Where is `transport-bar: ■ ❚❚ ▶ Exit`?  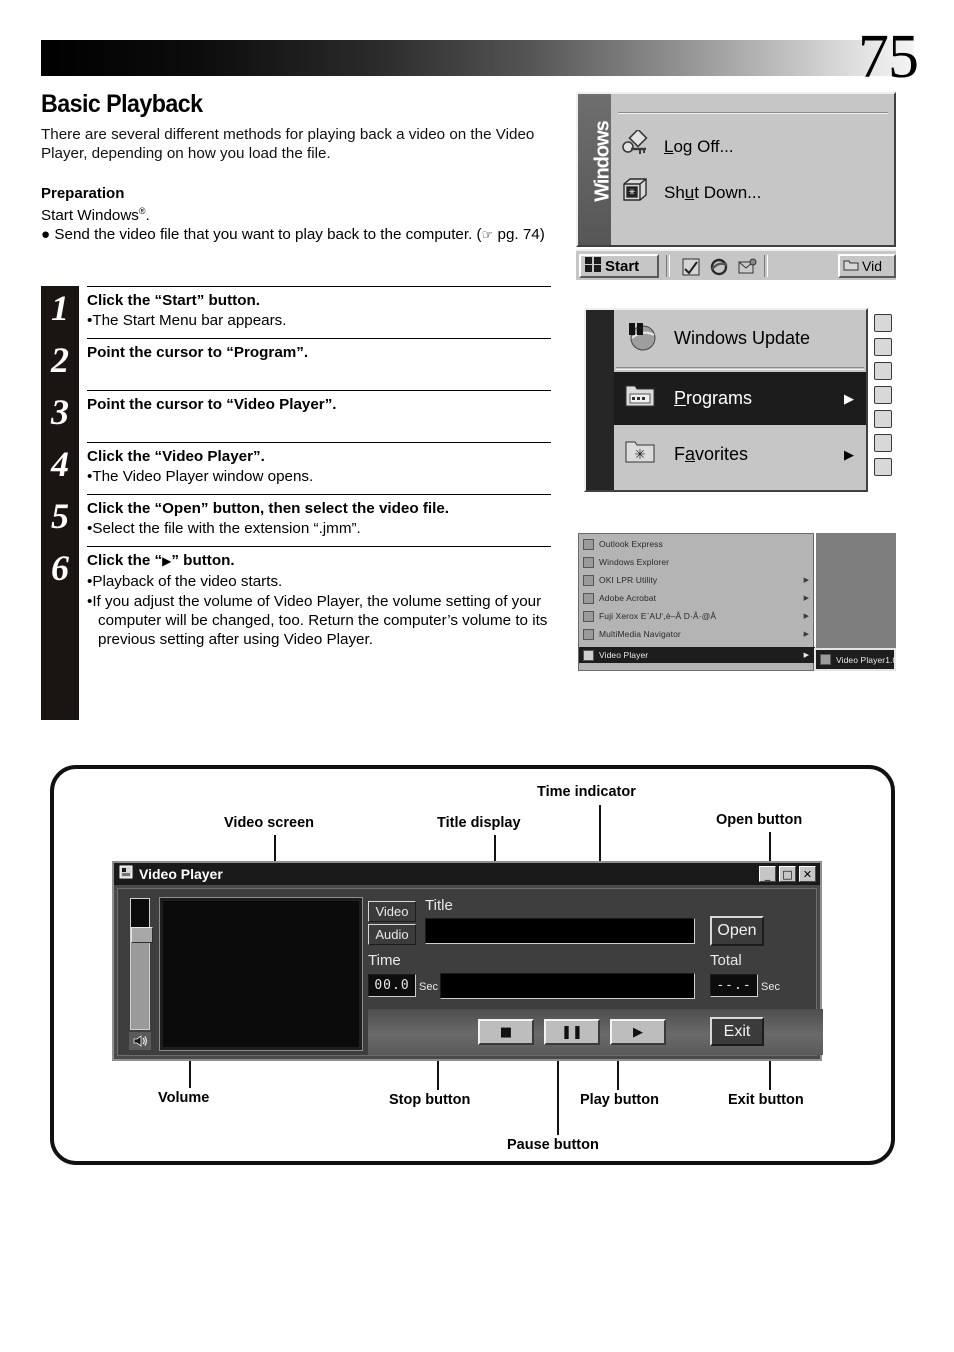
transport-bar: ■ ❚❚ ▶ Exit is located at coordinates (595, 1032).